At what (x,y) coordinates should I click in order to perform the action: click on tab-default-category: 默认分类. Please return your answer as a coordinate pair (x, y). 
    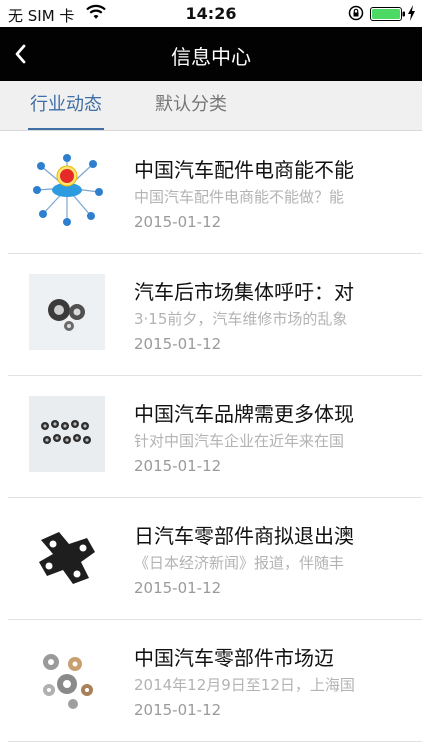
    Looking at the image, I should click on (191, 105).